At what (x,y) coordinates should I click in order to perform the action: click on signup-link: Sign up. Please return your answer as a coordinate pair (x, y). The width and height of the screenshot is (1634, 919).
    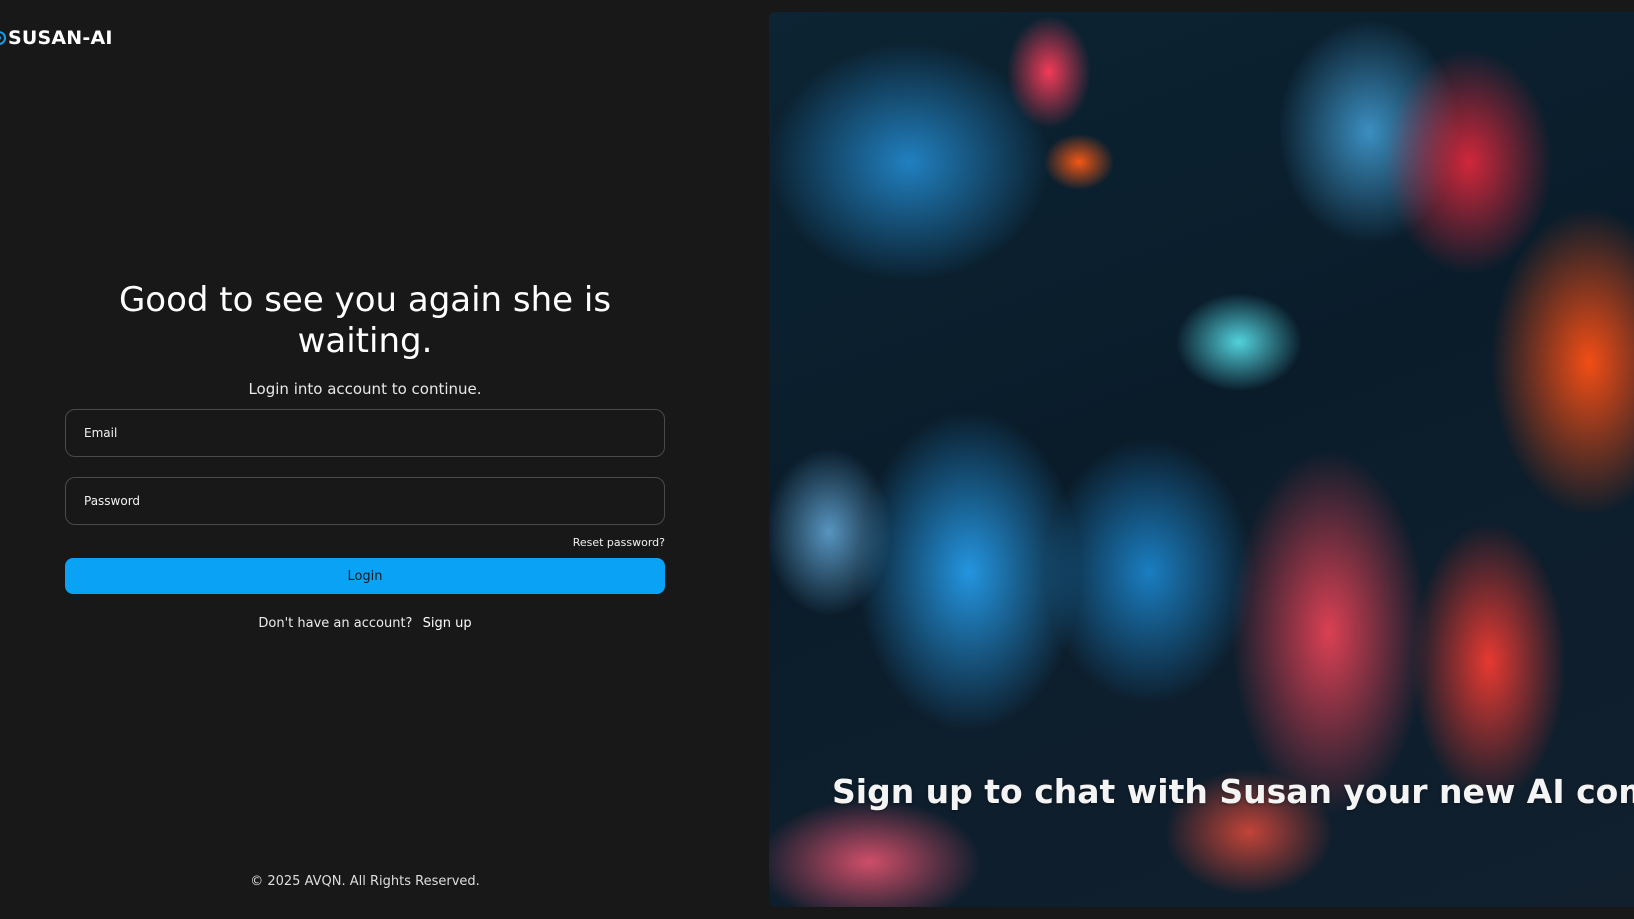
    Looking at the image, I should click on (447, 623).